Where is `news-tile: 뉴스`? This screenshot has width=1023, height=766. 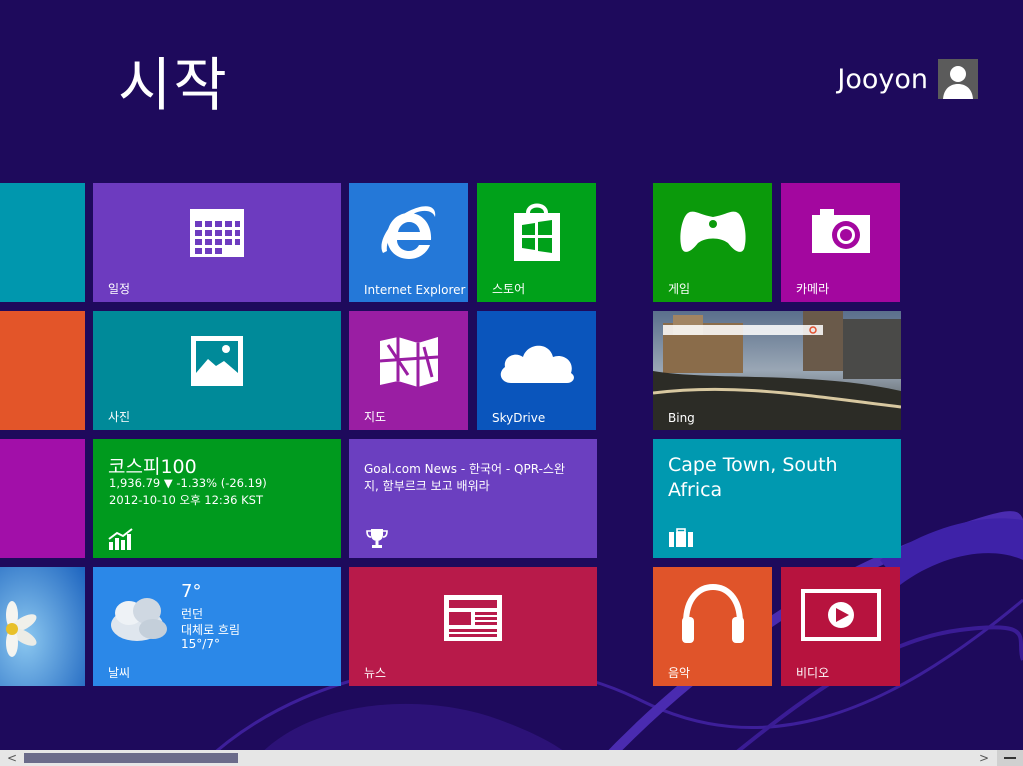
news-tile: 뉴스 is located at coordinates (473, 626).